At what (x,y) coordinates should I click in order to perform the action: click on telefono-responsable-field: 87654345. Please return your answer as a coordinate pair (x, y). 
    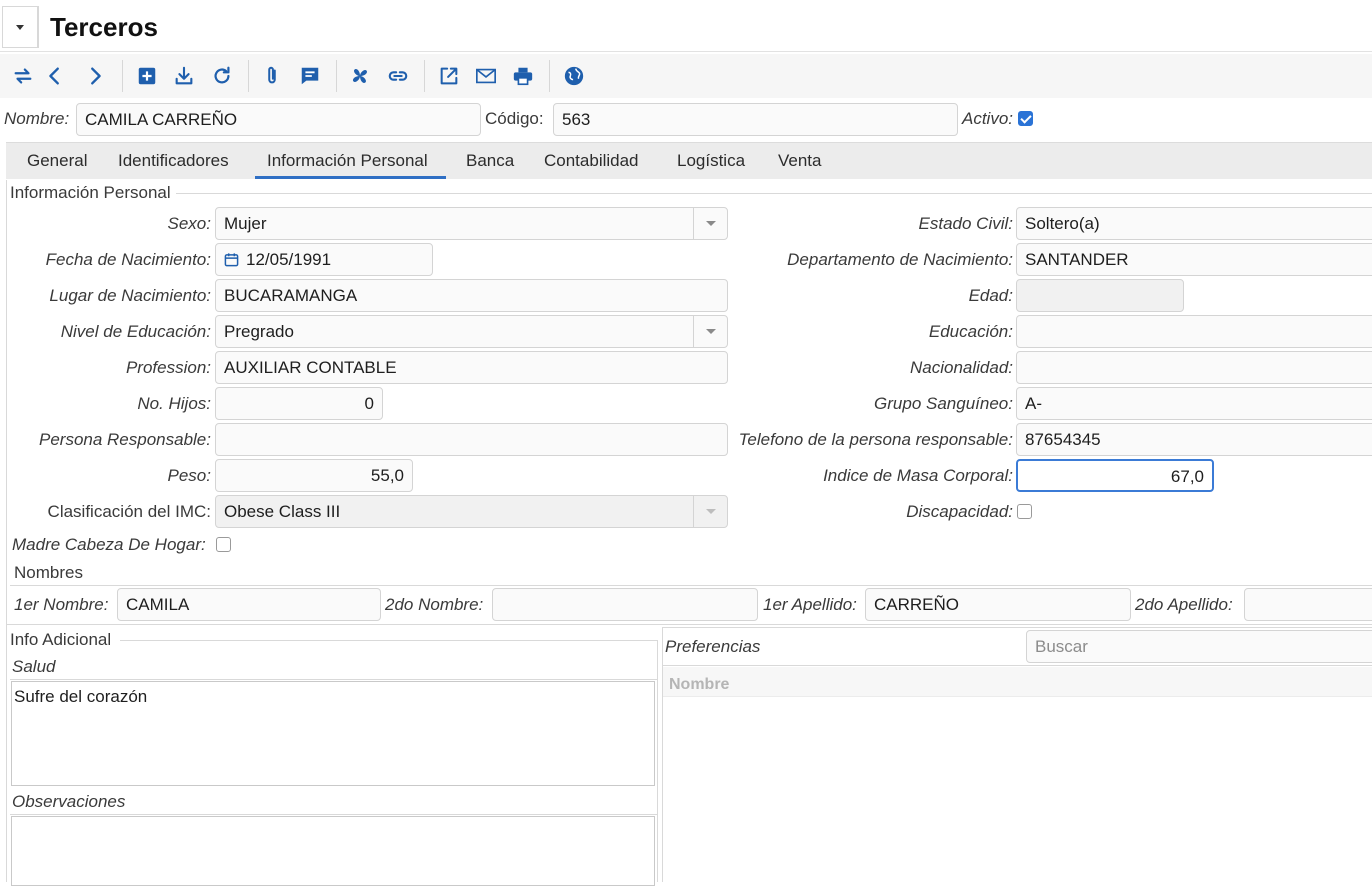
    Looking at the image, I should click on (1194, 439).